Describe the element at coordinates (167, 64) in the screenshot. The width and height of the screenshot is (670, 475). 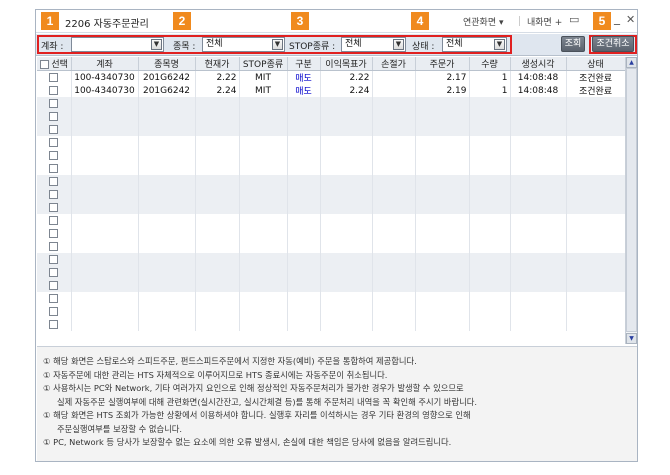
I see `col-header-item: 종목명` at that location.